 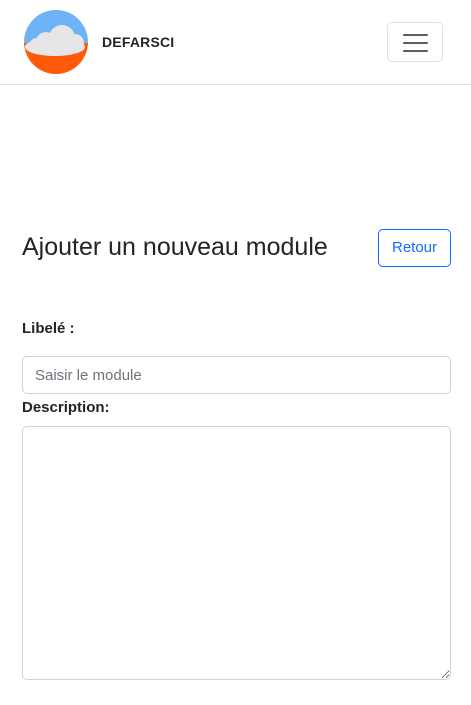 I want to click on hamburger-menu-icon, so click(x=415, y=43).